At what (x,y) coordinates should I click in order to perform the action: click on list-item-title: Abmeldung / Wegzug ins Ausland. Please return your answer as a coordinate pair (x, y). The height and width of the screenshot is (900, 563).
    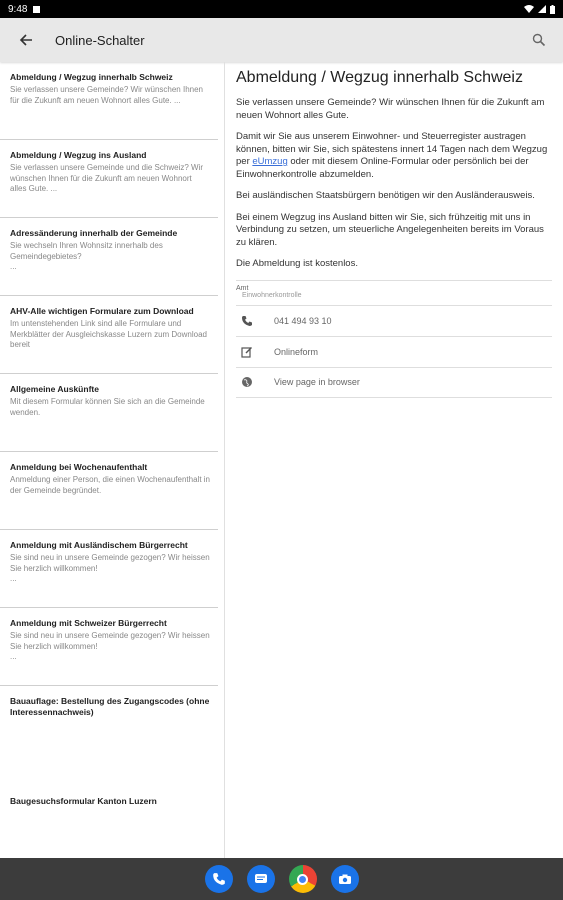
    Looking at the image, I should click on (78, 155).